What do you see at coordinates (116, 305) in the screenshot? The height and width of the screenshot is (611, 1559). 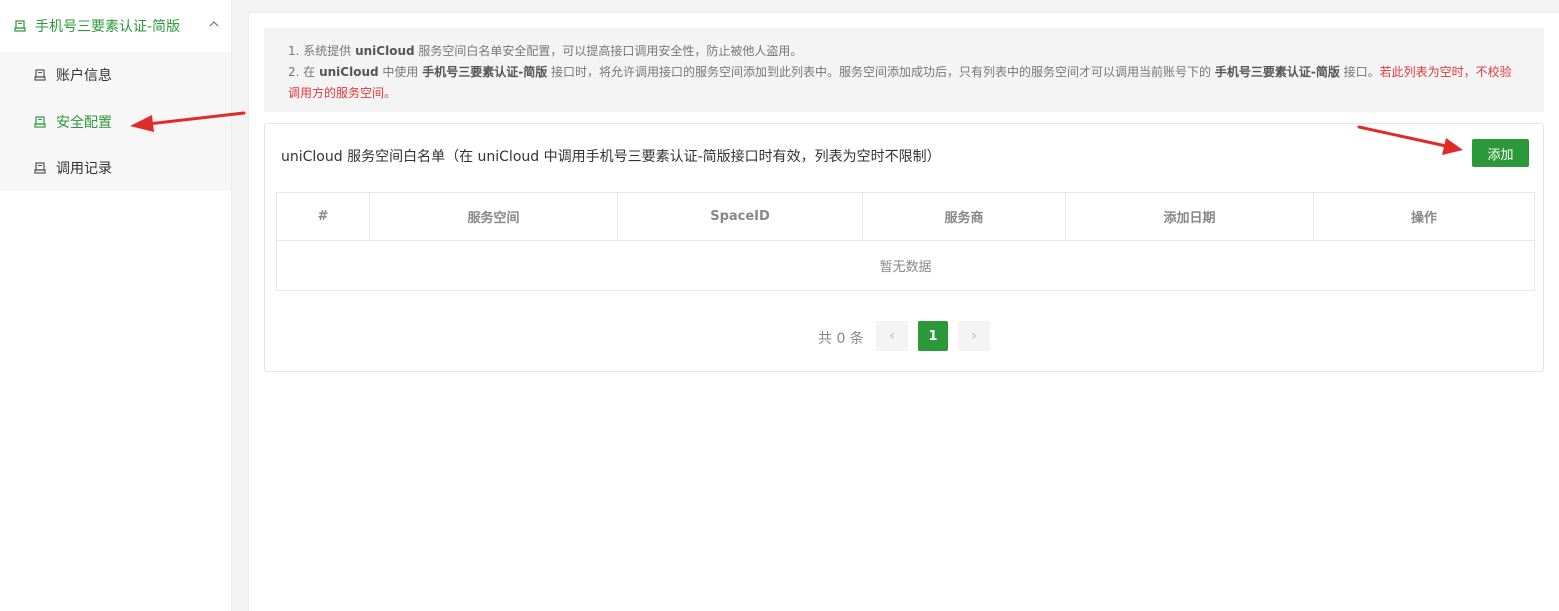 I see `sidebar: 手机号三要素认证-简版 账户信息 安全配置 调用记录` at bounding box center [116, 305].